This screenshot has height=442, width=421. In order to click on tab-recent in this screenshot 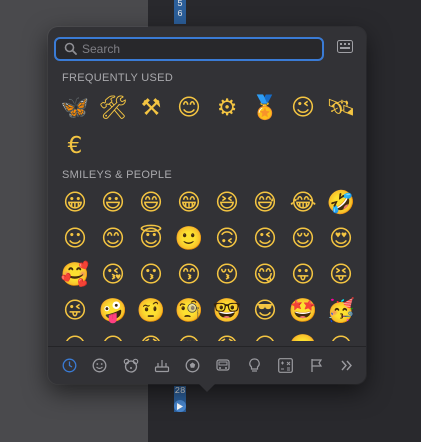, I will do `click(69, 365)`.